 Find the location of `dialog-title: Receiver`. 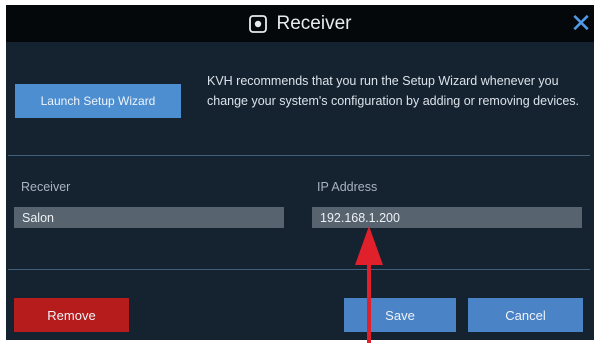

dialog-title: Receiver is located at coordinates (314, 23).